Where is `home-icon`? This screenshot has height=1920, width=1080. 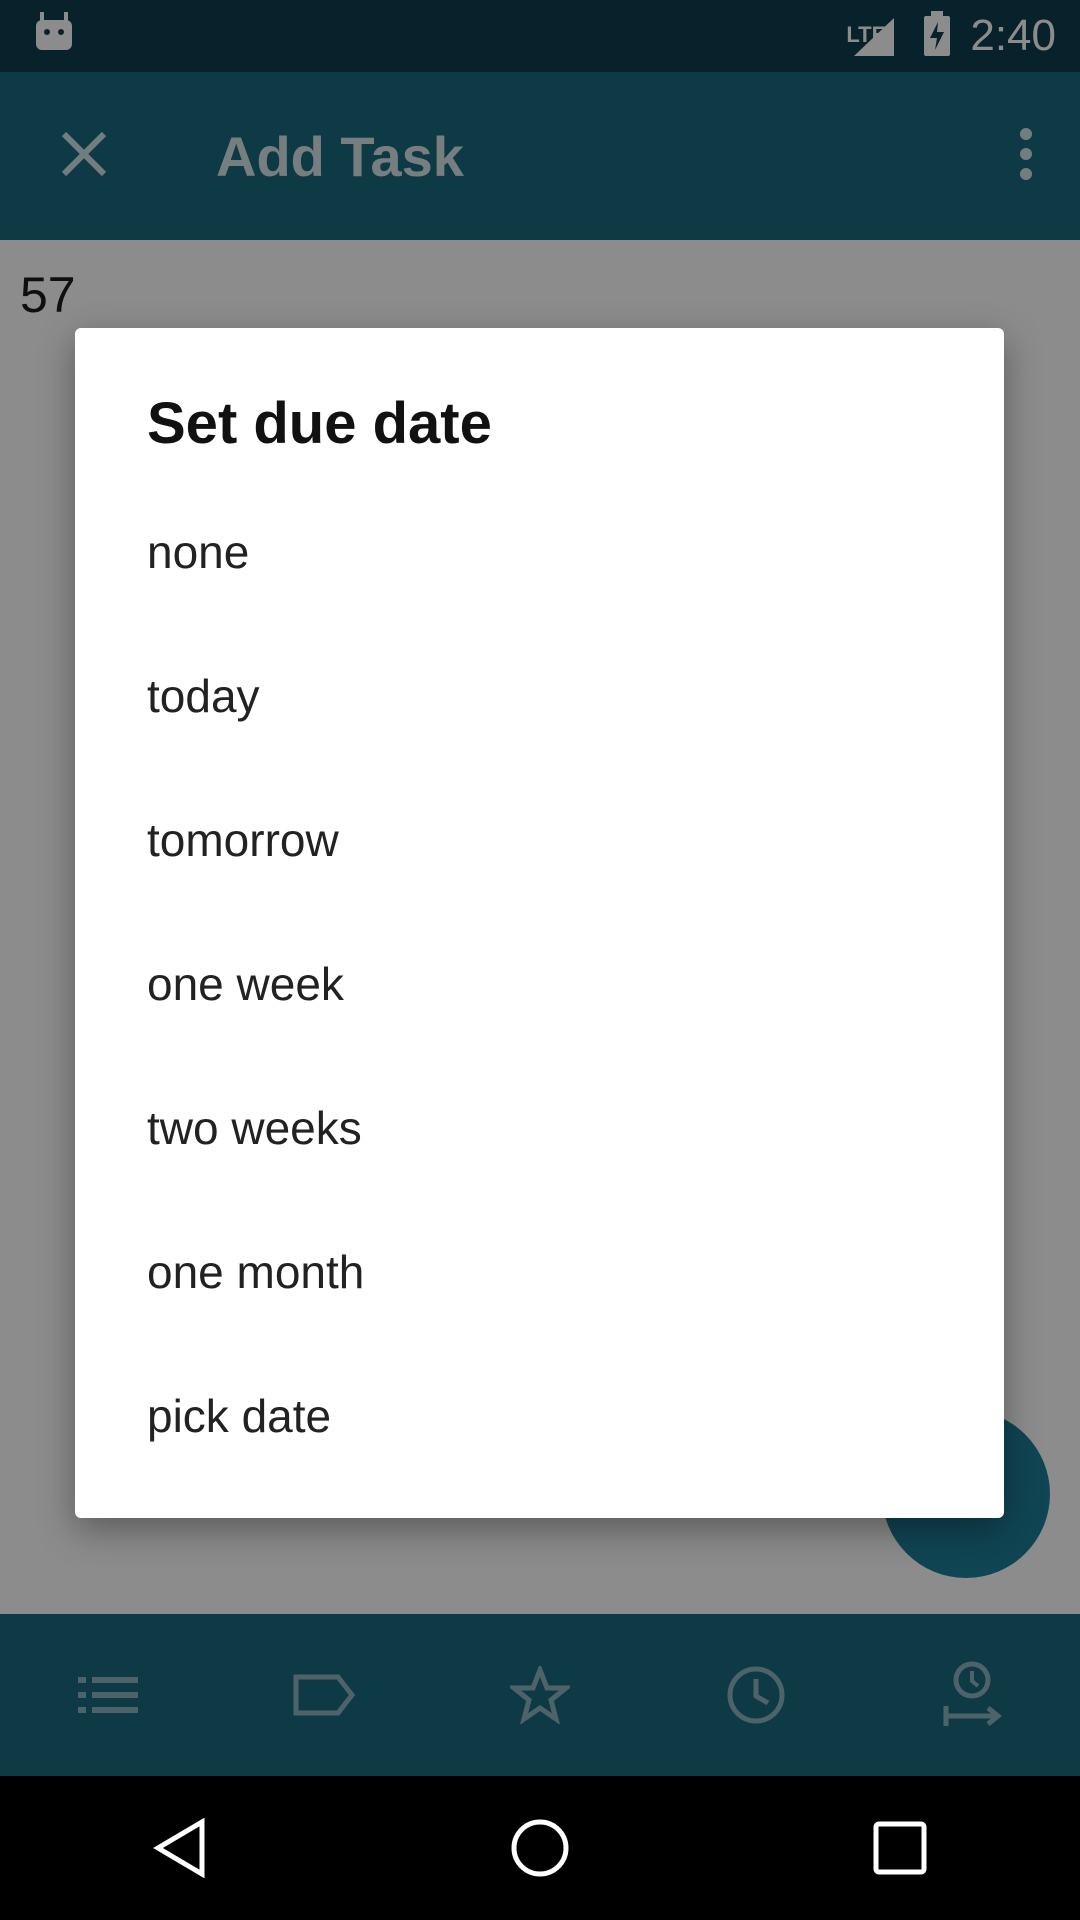
home-icon is located at coordinates (540, 1848).